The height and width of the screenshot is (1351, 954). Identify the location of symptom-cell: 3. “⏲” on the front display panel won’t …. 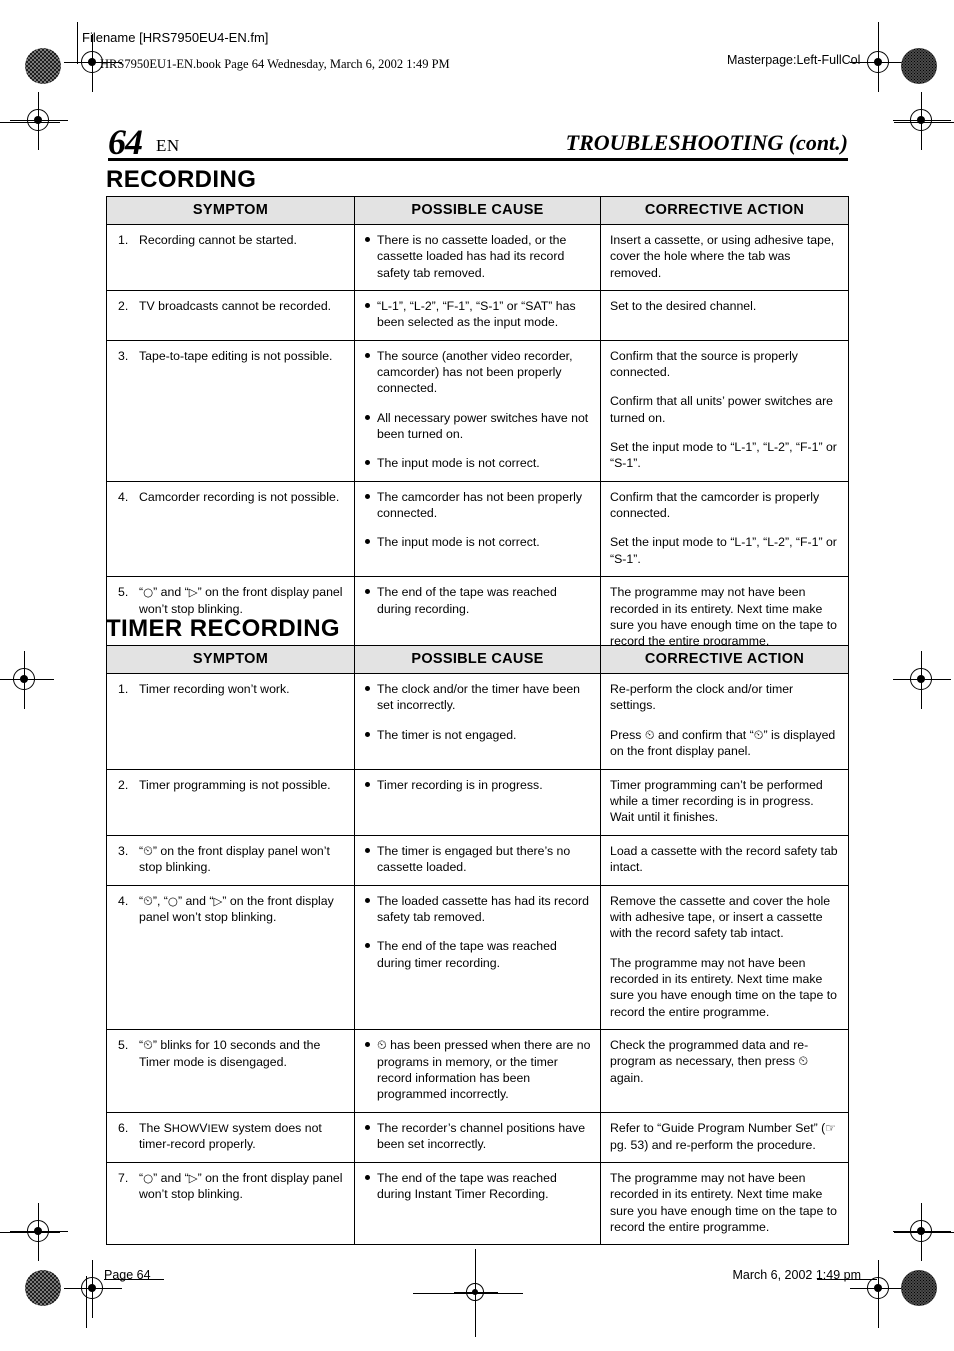
(230, 860).